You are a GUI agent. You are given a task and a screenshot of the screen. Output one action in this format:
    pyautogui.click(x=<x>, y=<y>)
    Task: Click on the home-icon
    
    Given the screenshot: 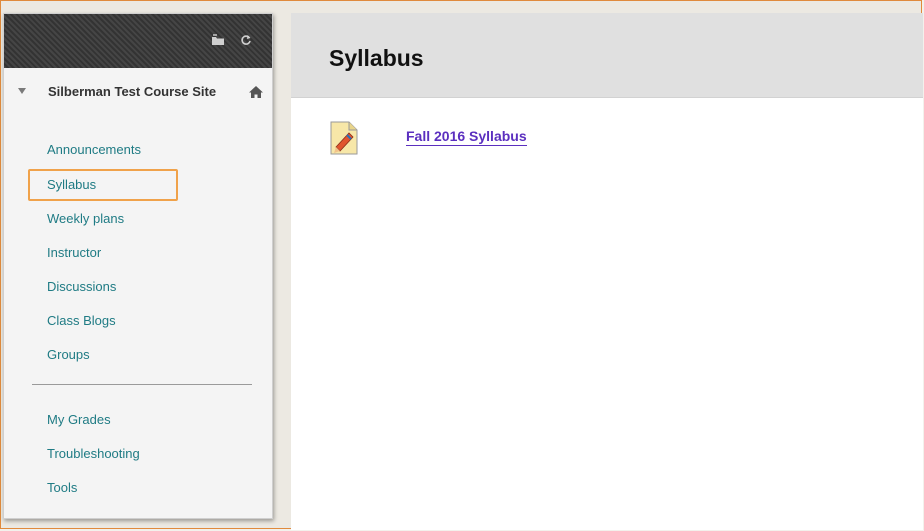 What is the action you would take?
    pyautogui.click(x=256, y=92)
    